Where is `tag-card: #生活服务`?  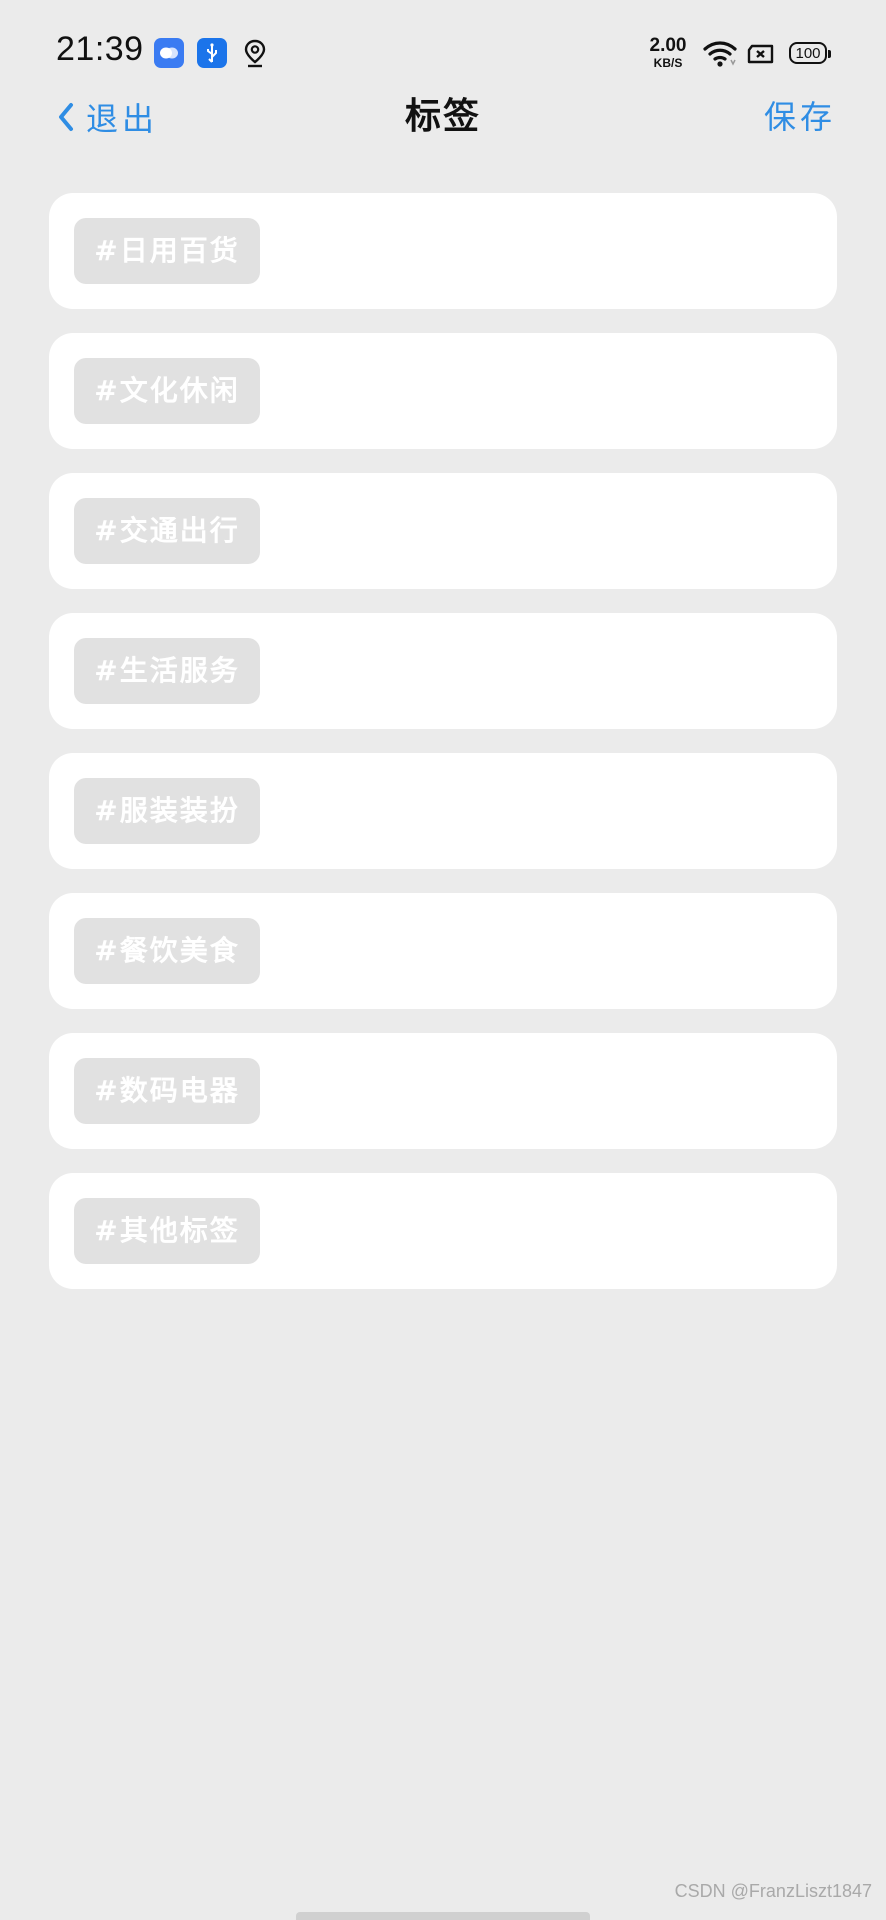 tag-card: #生活服务 is located at coordinates (443, 671).